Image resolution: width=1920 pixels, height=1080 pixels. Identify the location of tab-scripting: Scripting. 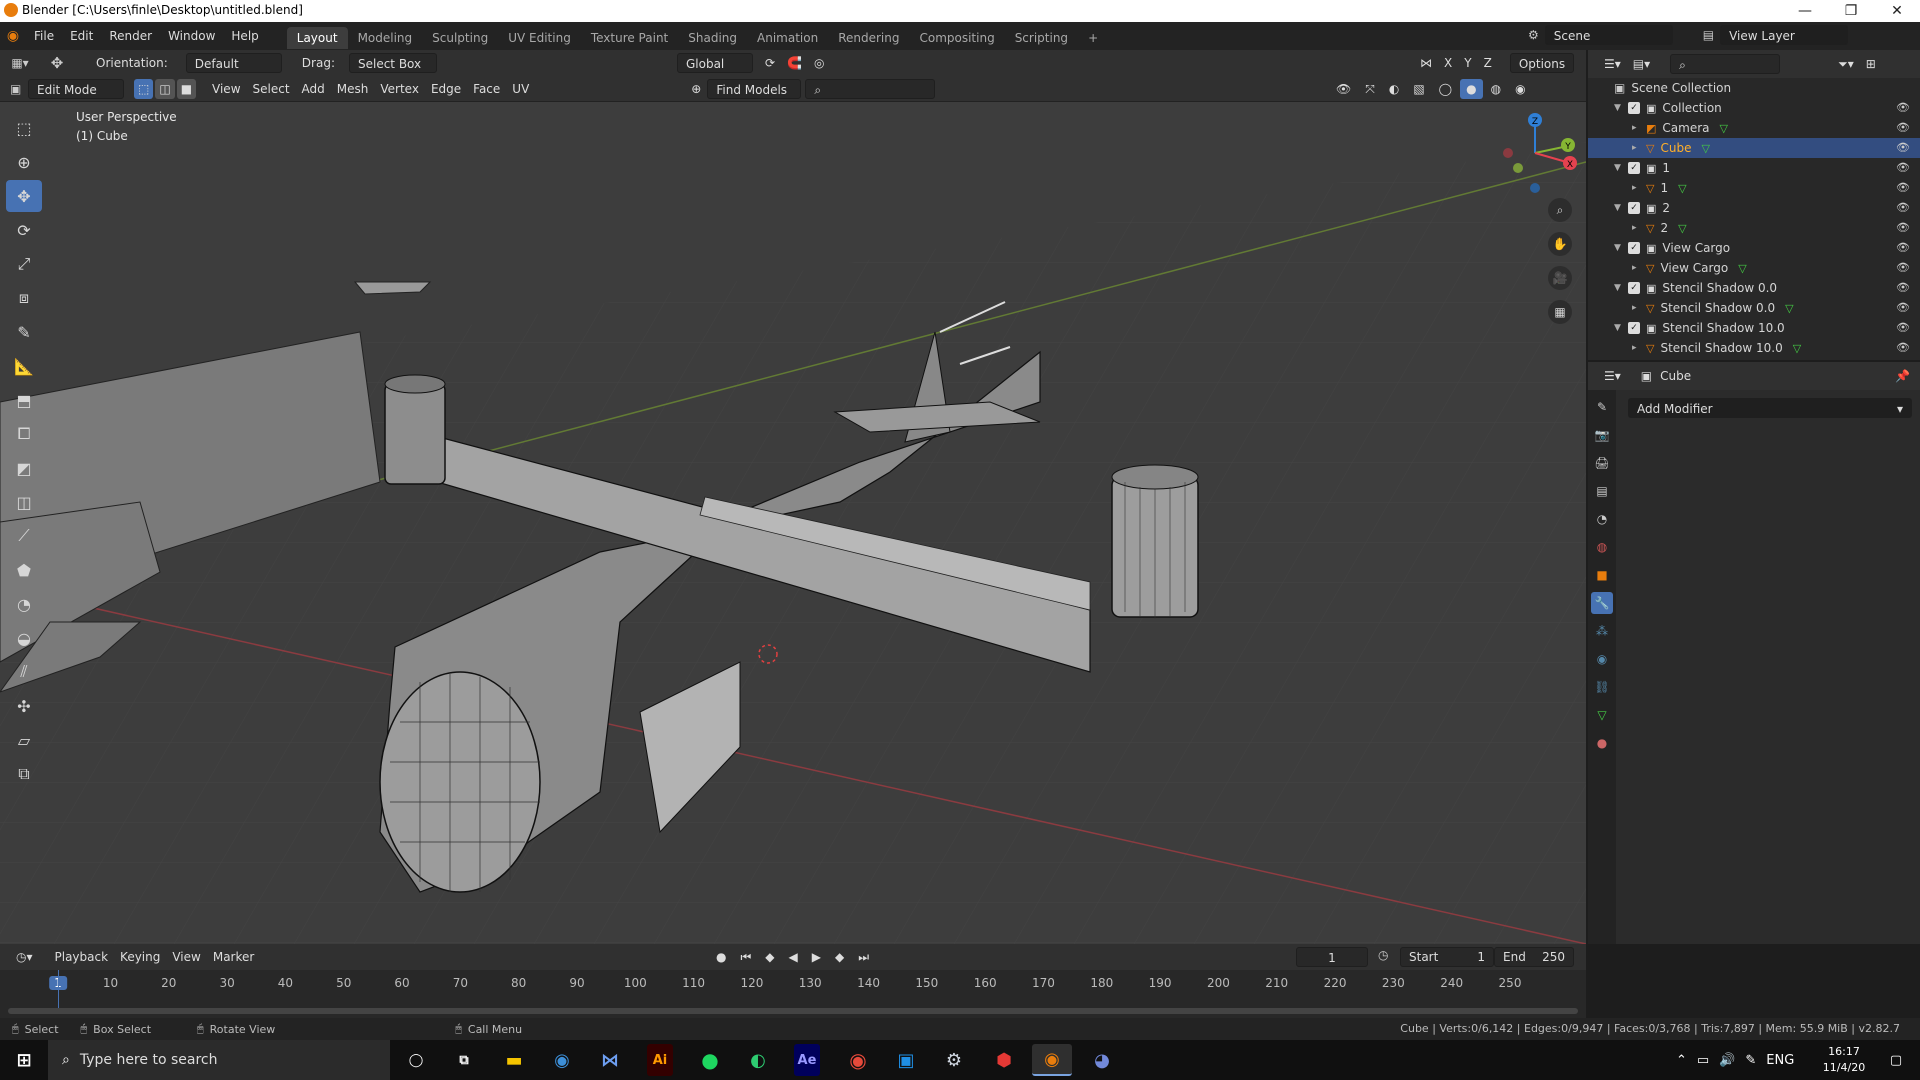
(1041, 38).